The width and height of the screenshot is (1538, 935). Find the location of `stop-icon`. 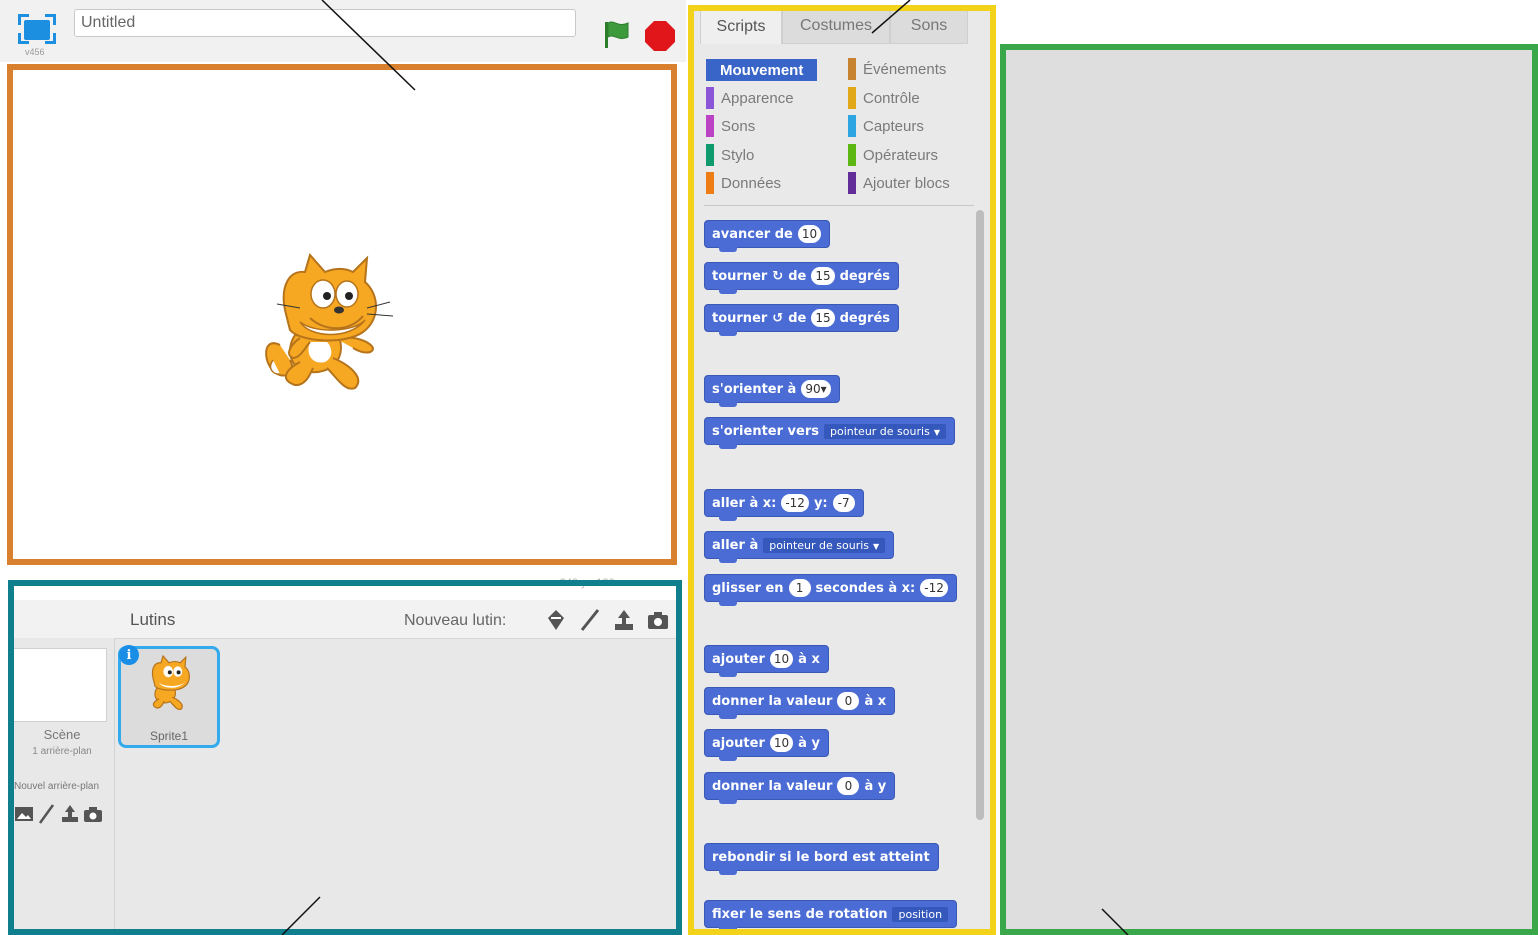

stop-icon is located at coordinates (660, 36).